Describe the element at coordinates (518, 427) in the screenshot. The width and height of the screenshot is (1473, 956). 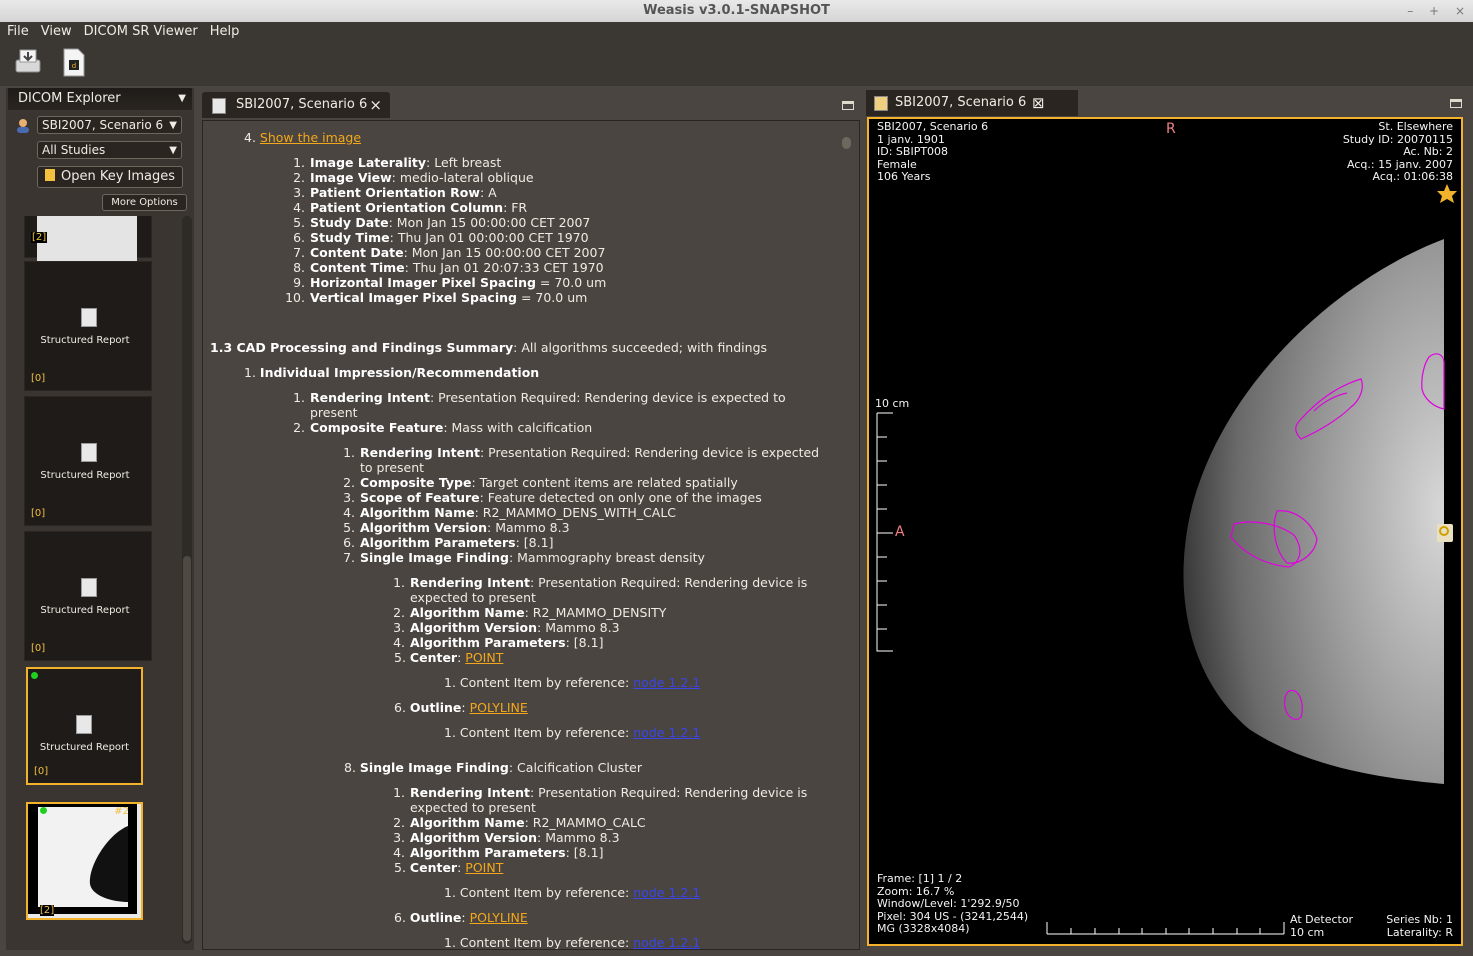
I see `item-value: : Mass with calcification` at that location.